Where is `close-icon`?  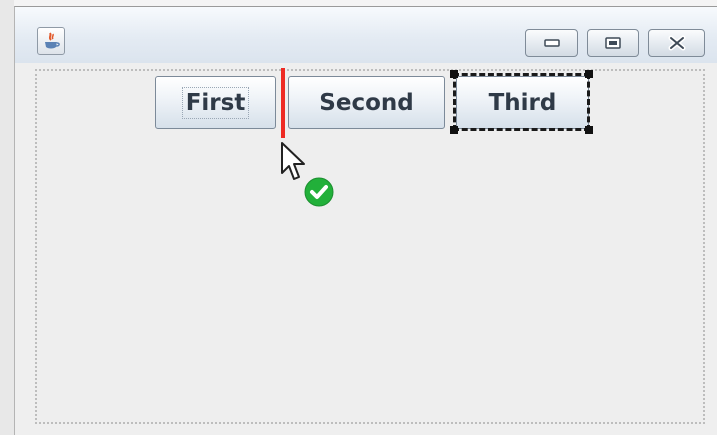 close-icon is located at coordinates (676, 43).